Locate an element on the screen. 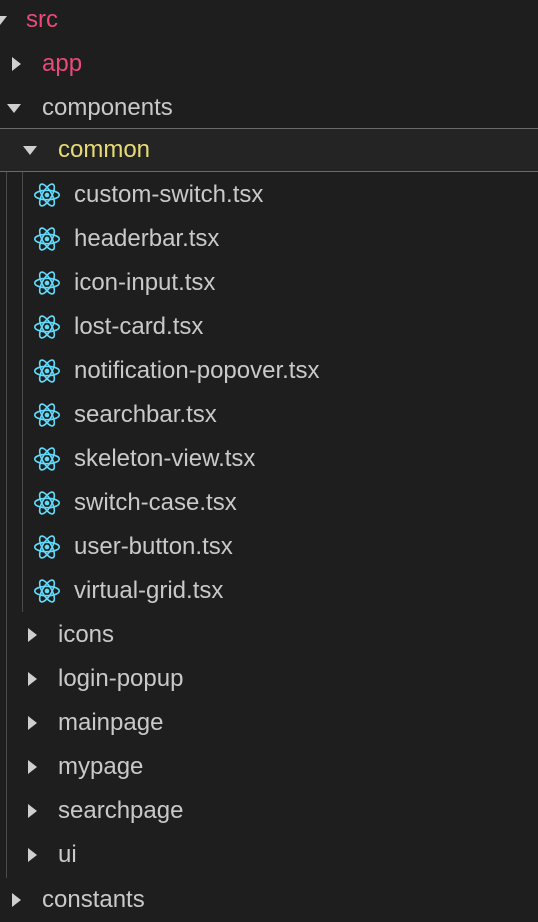 This screenshot has height=922, width=538. file-item-label: headerbar.tsx is located at coordinates (147, 238).